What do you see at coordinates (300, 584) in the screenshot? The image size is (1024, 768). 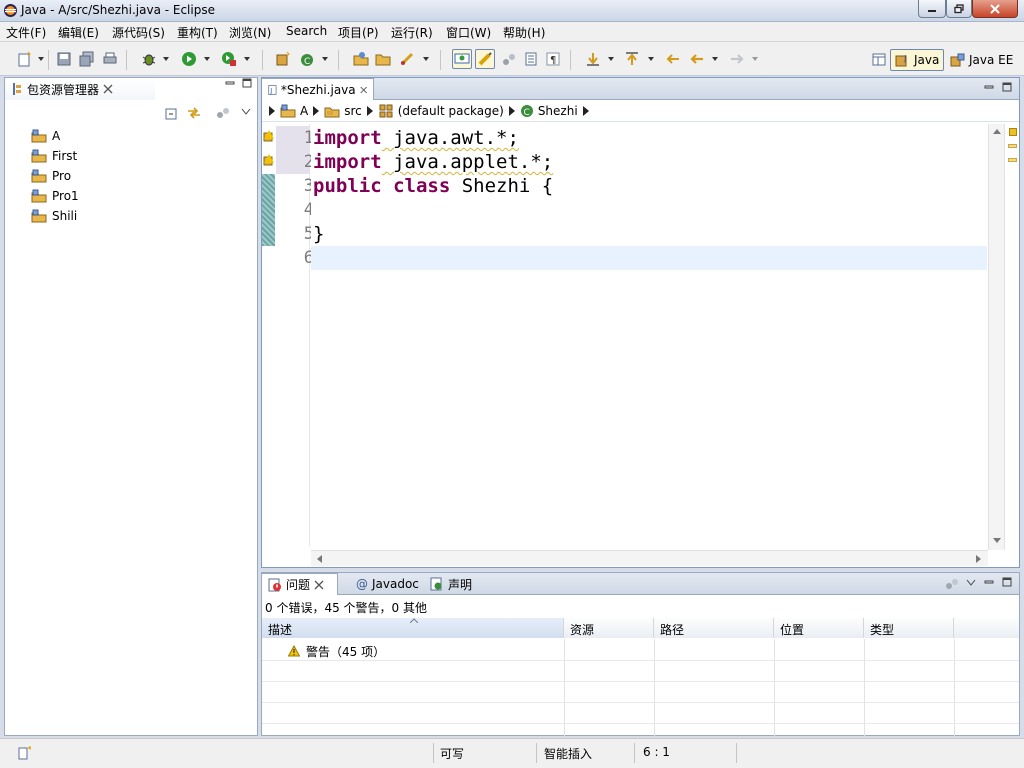 I see `tab-problems: 问题` at bounding box center [300, 584].